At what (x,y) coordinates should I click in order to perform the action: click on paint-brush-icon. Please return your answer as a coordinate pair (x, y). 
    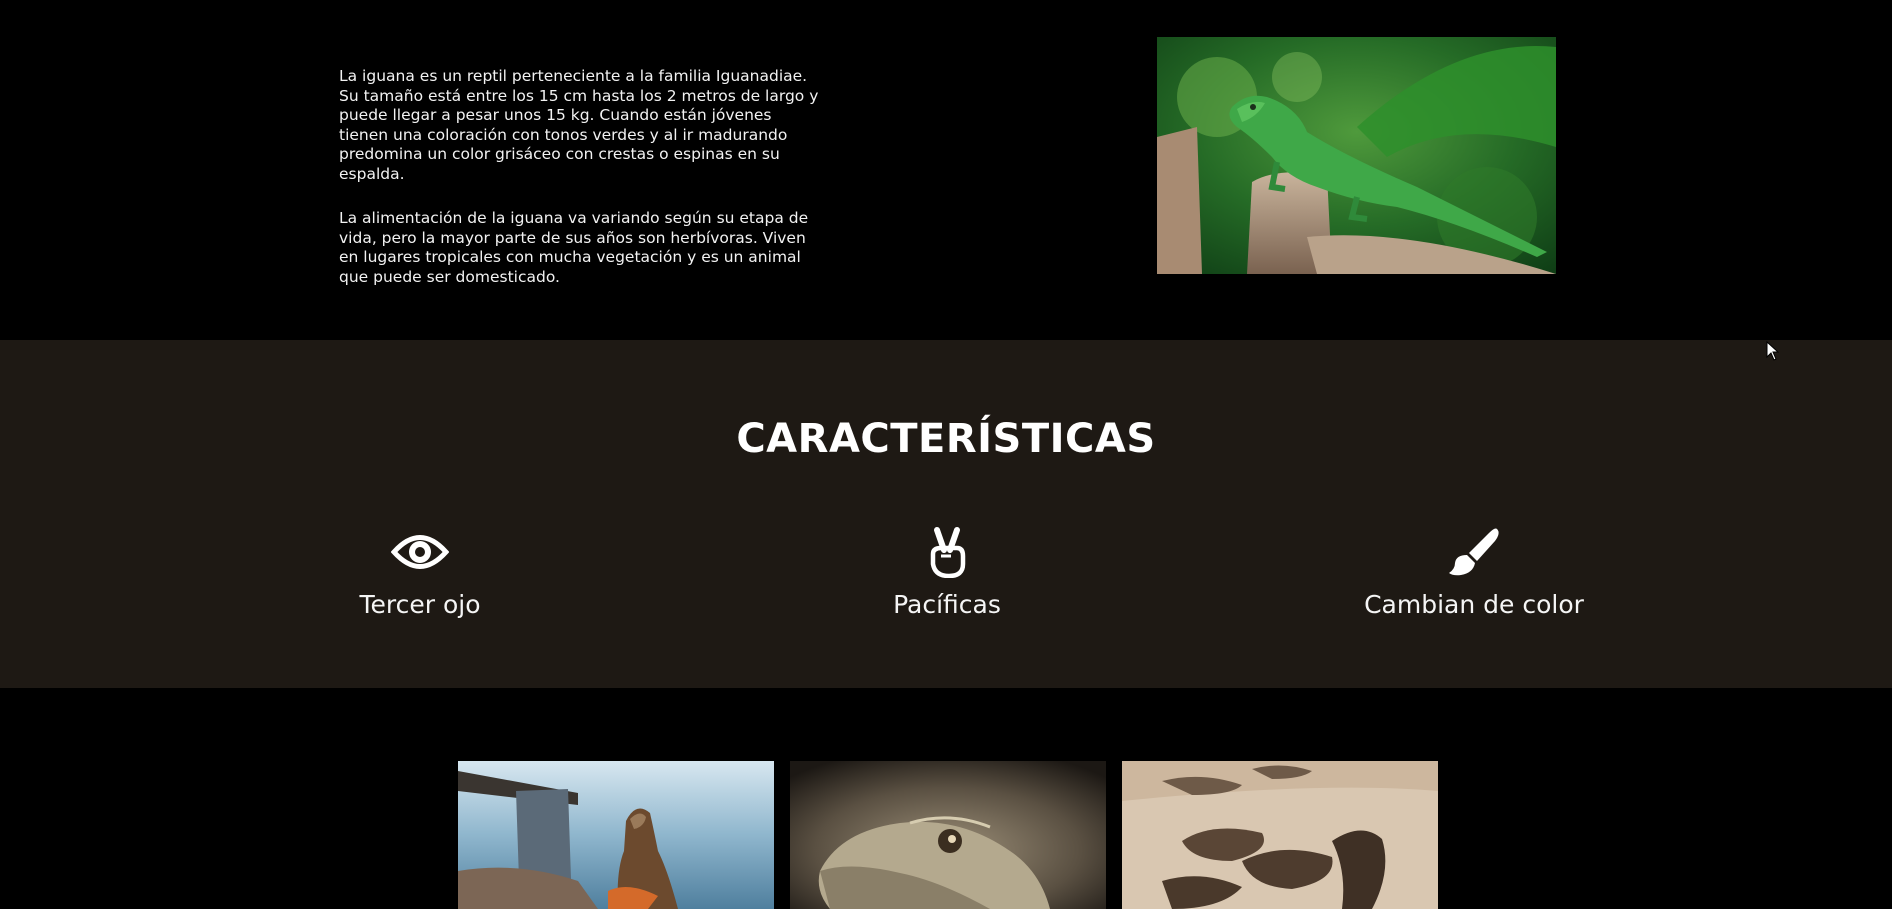
    Looking at the image, I should click on (1474, 552).